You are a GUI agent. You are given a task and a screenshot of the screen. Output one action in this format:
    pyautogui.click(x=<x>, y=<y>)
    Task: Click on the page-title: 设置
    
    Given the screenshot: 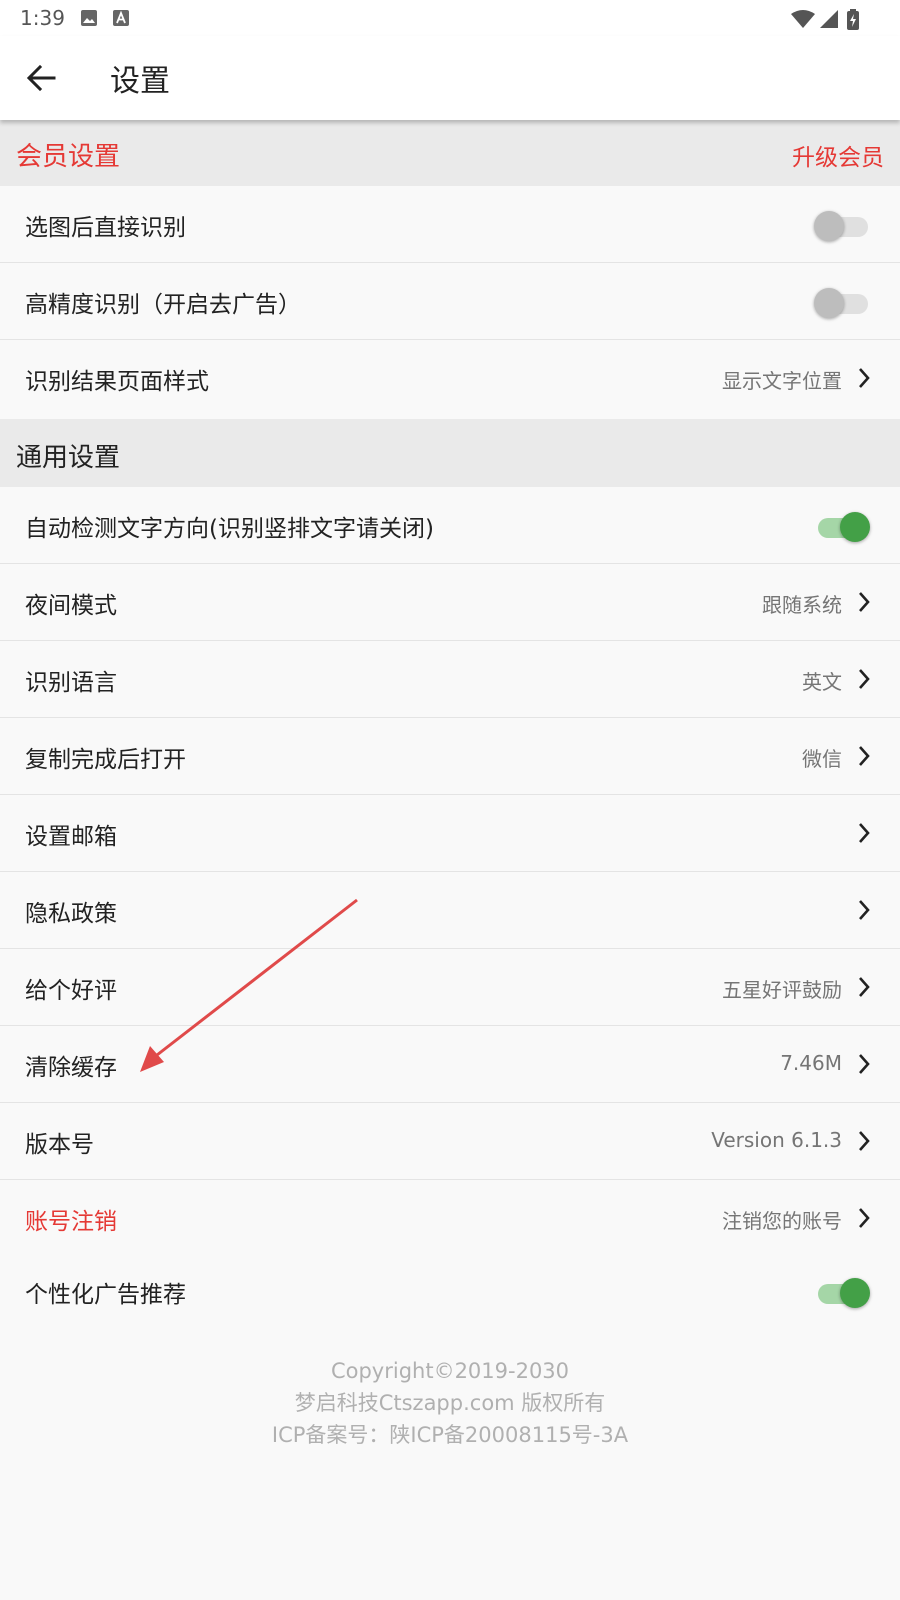 What is the action you would take?
    pyautogui.click(x=140, y=81)
    